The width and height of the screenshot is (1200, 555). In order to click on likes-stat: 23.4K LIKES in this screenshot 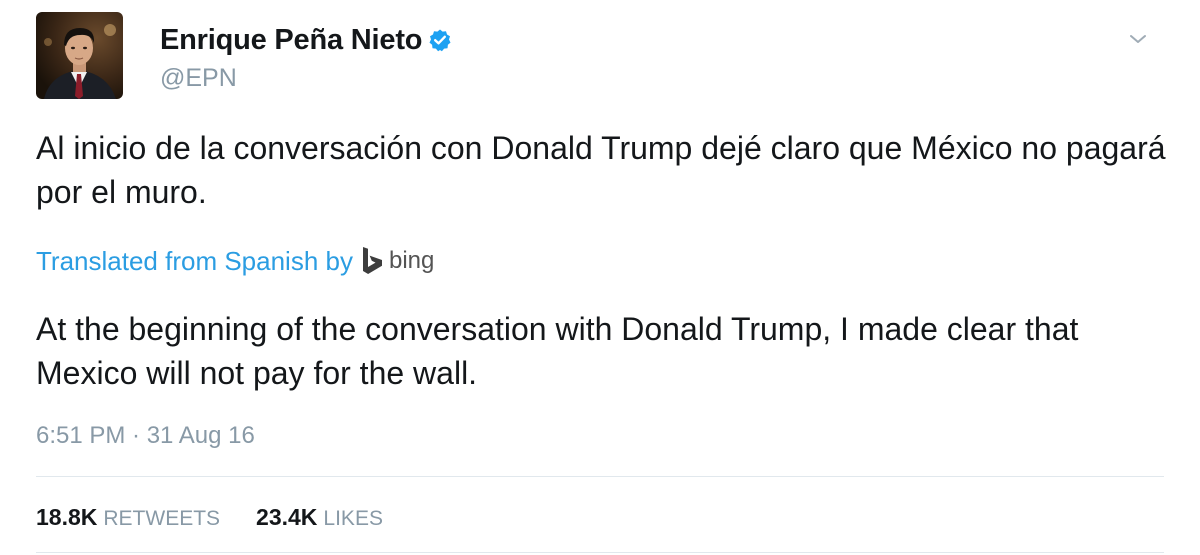, I will do `click(319, 517)`.